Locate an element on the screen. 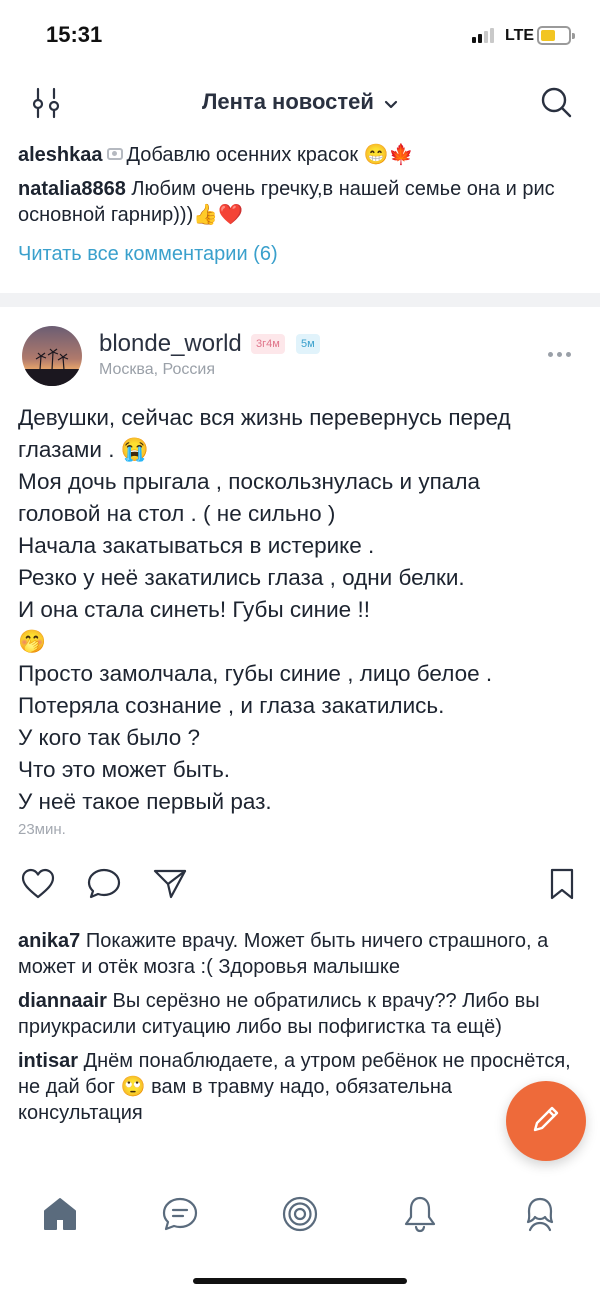 This screenshot has width=600, height=1297. feed-title-dropdown: Лента новостей is located at coordinates (300, 102).